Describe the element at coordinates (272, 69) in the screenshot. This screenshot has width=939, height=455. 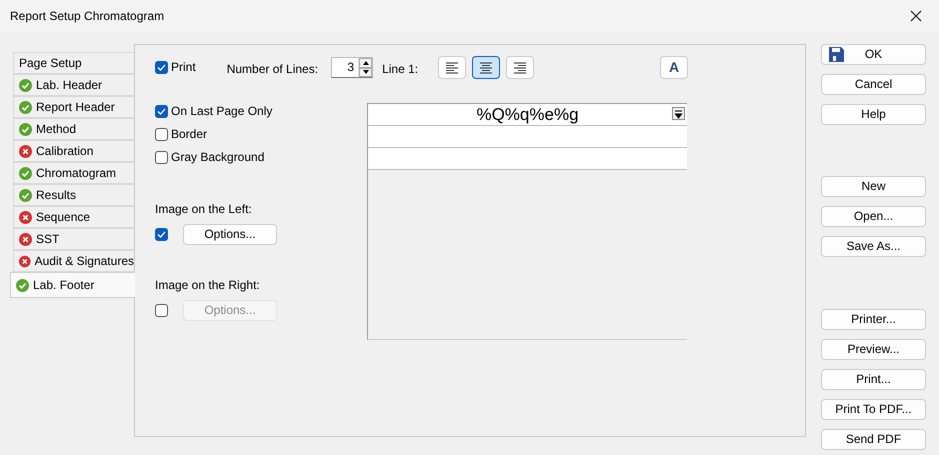
I see `number-of-lines-label: Number of Lines:` at that location.